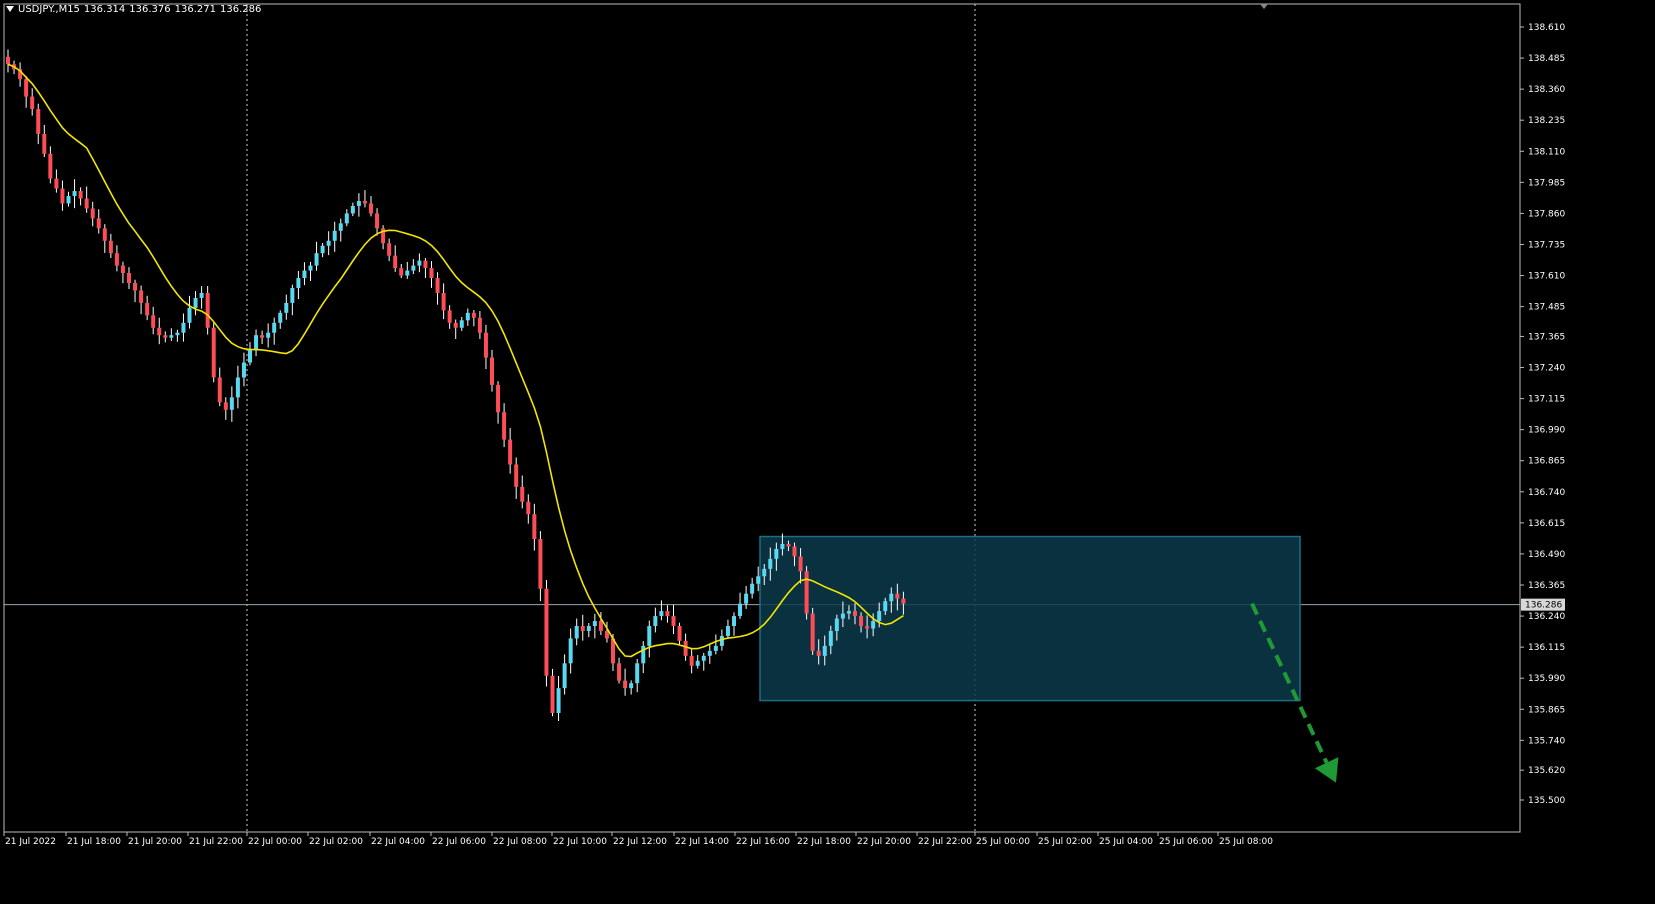 Image resolution: width=1655 pixels, height=904 pixels. What do you see at coordinates (1546, 400) in the screenshot?
I see `y-tick-label: 137.115` at bounding box center [1546, 400].